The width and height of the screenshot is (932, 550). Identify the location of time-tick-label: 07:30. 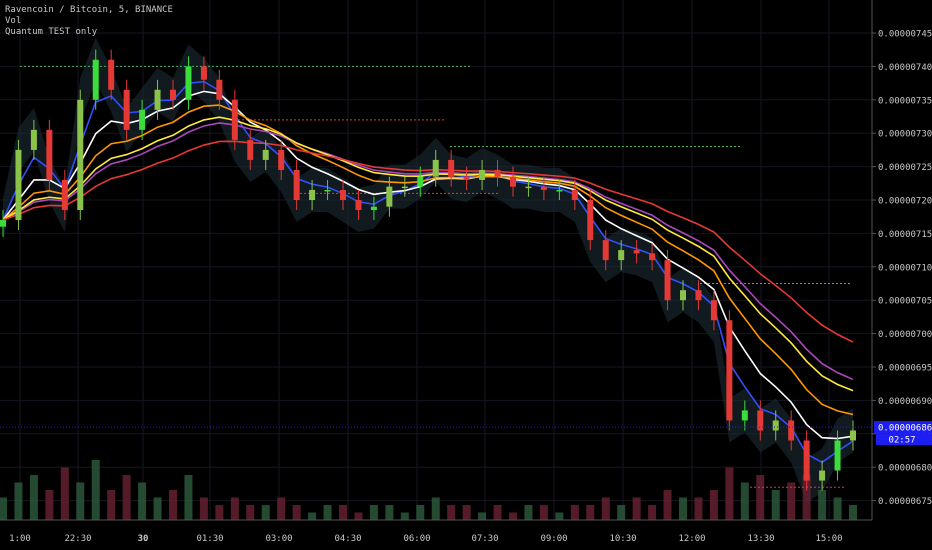
(484, 539).